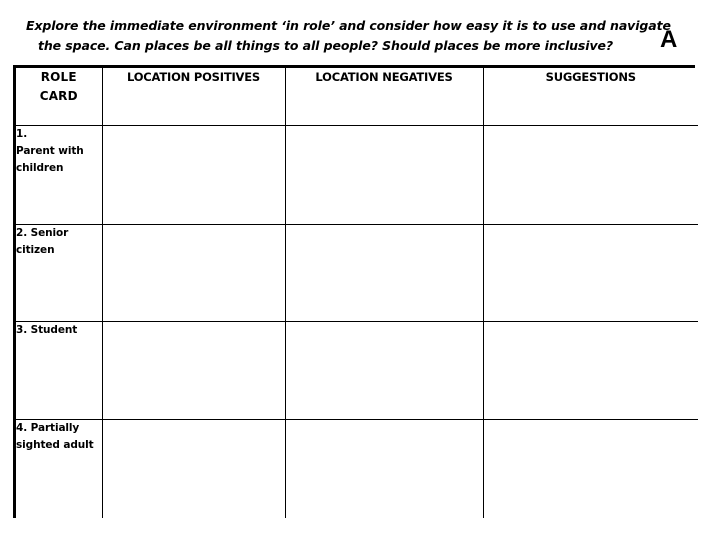 This screenshot has height=540, width=720. I want to click on column-header-location-negatives: LOCATION NEGATIVES, so click(384, 97).